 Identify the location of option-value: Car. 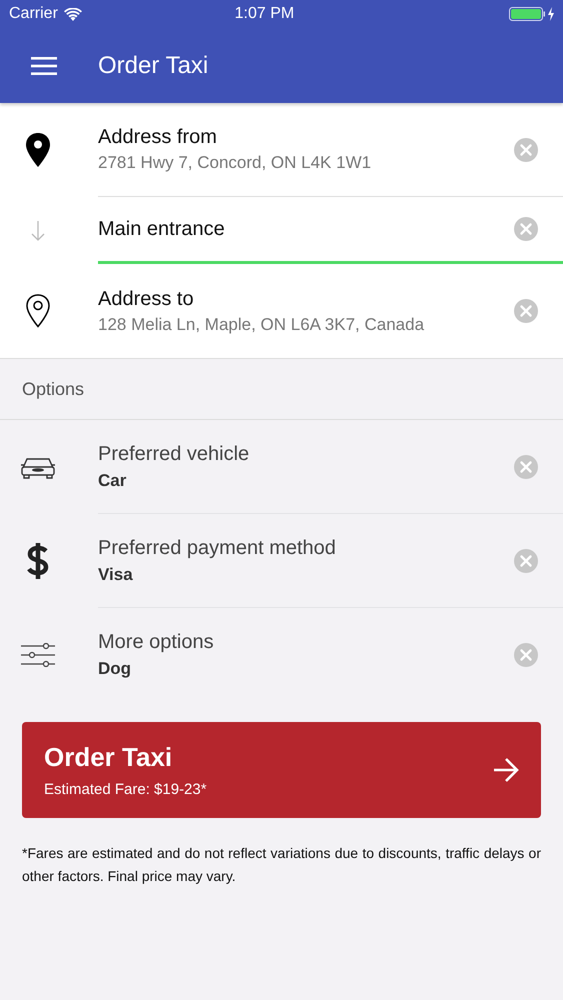
(113, 480).